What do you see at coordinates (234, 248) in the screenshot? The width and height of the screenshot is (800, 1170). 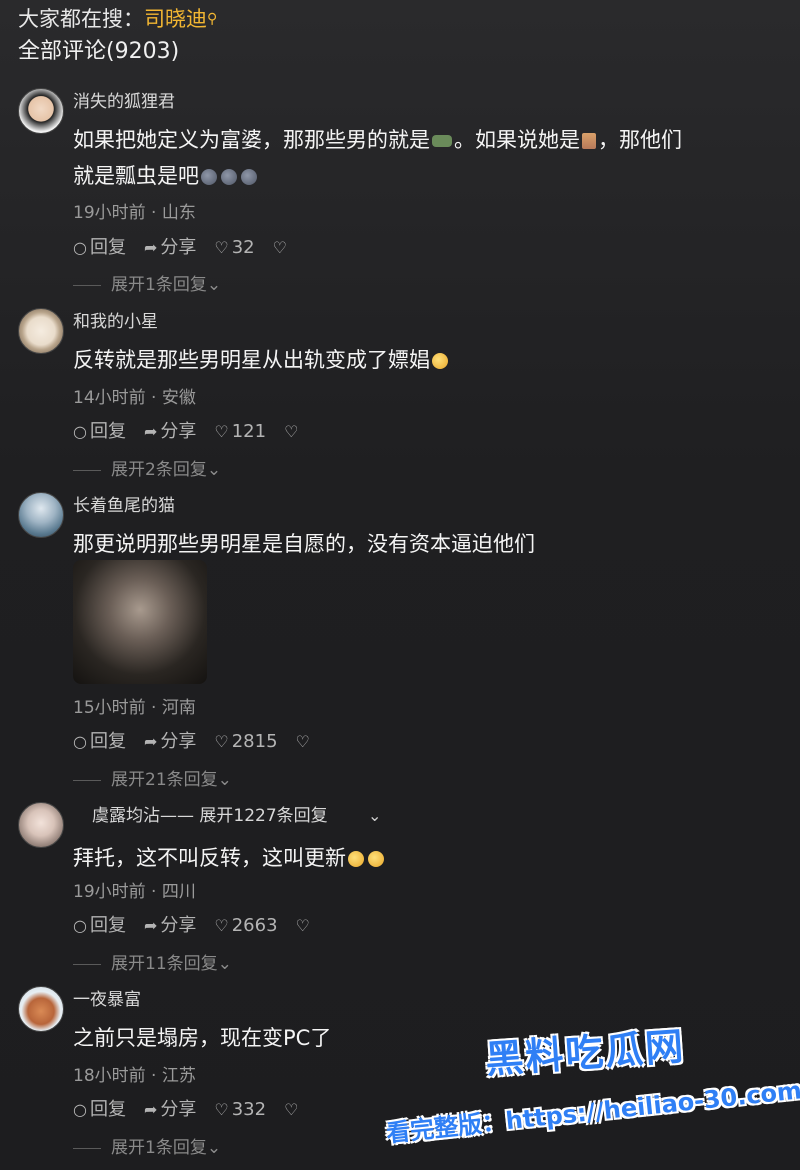 I see `like-button: ♡ 32` at bounding box center [234, 248].